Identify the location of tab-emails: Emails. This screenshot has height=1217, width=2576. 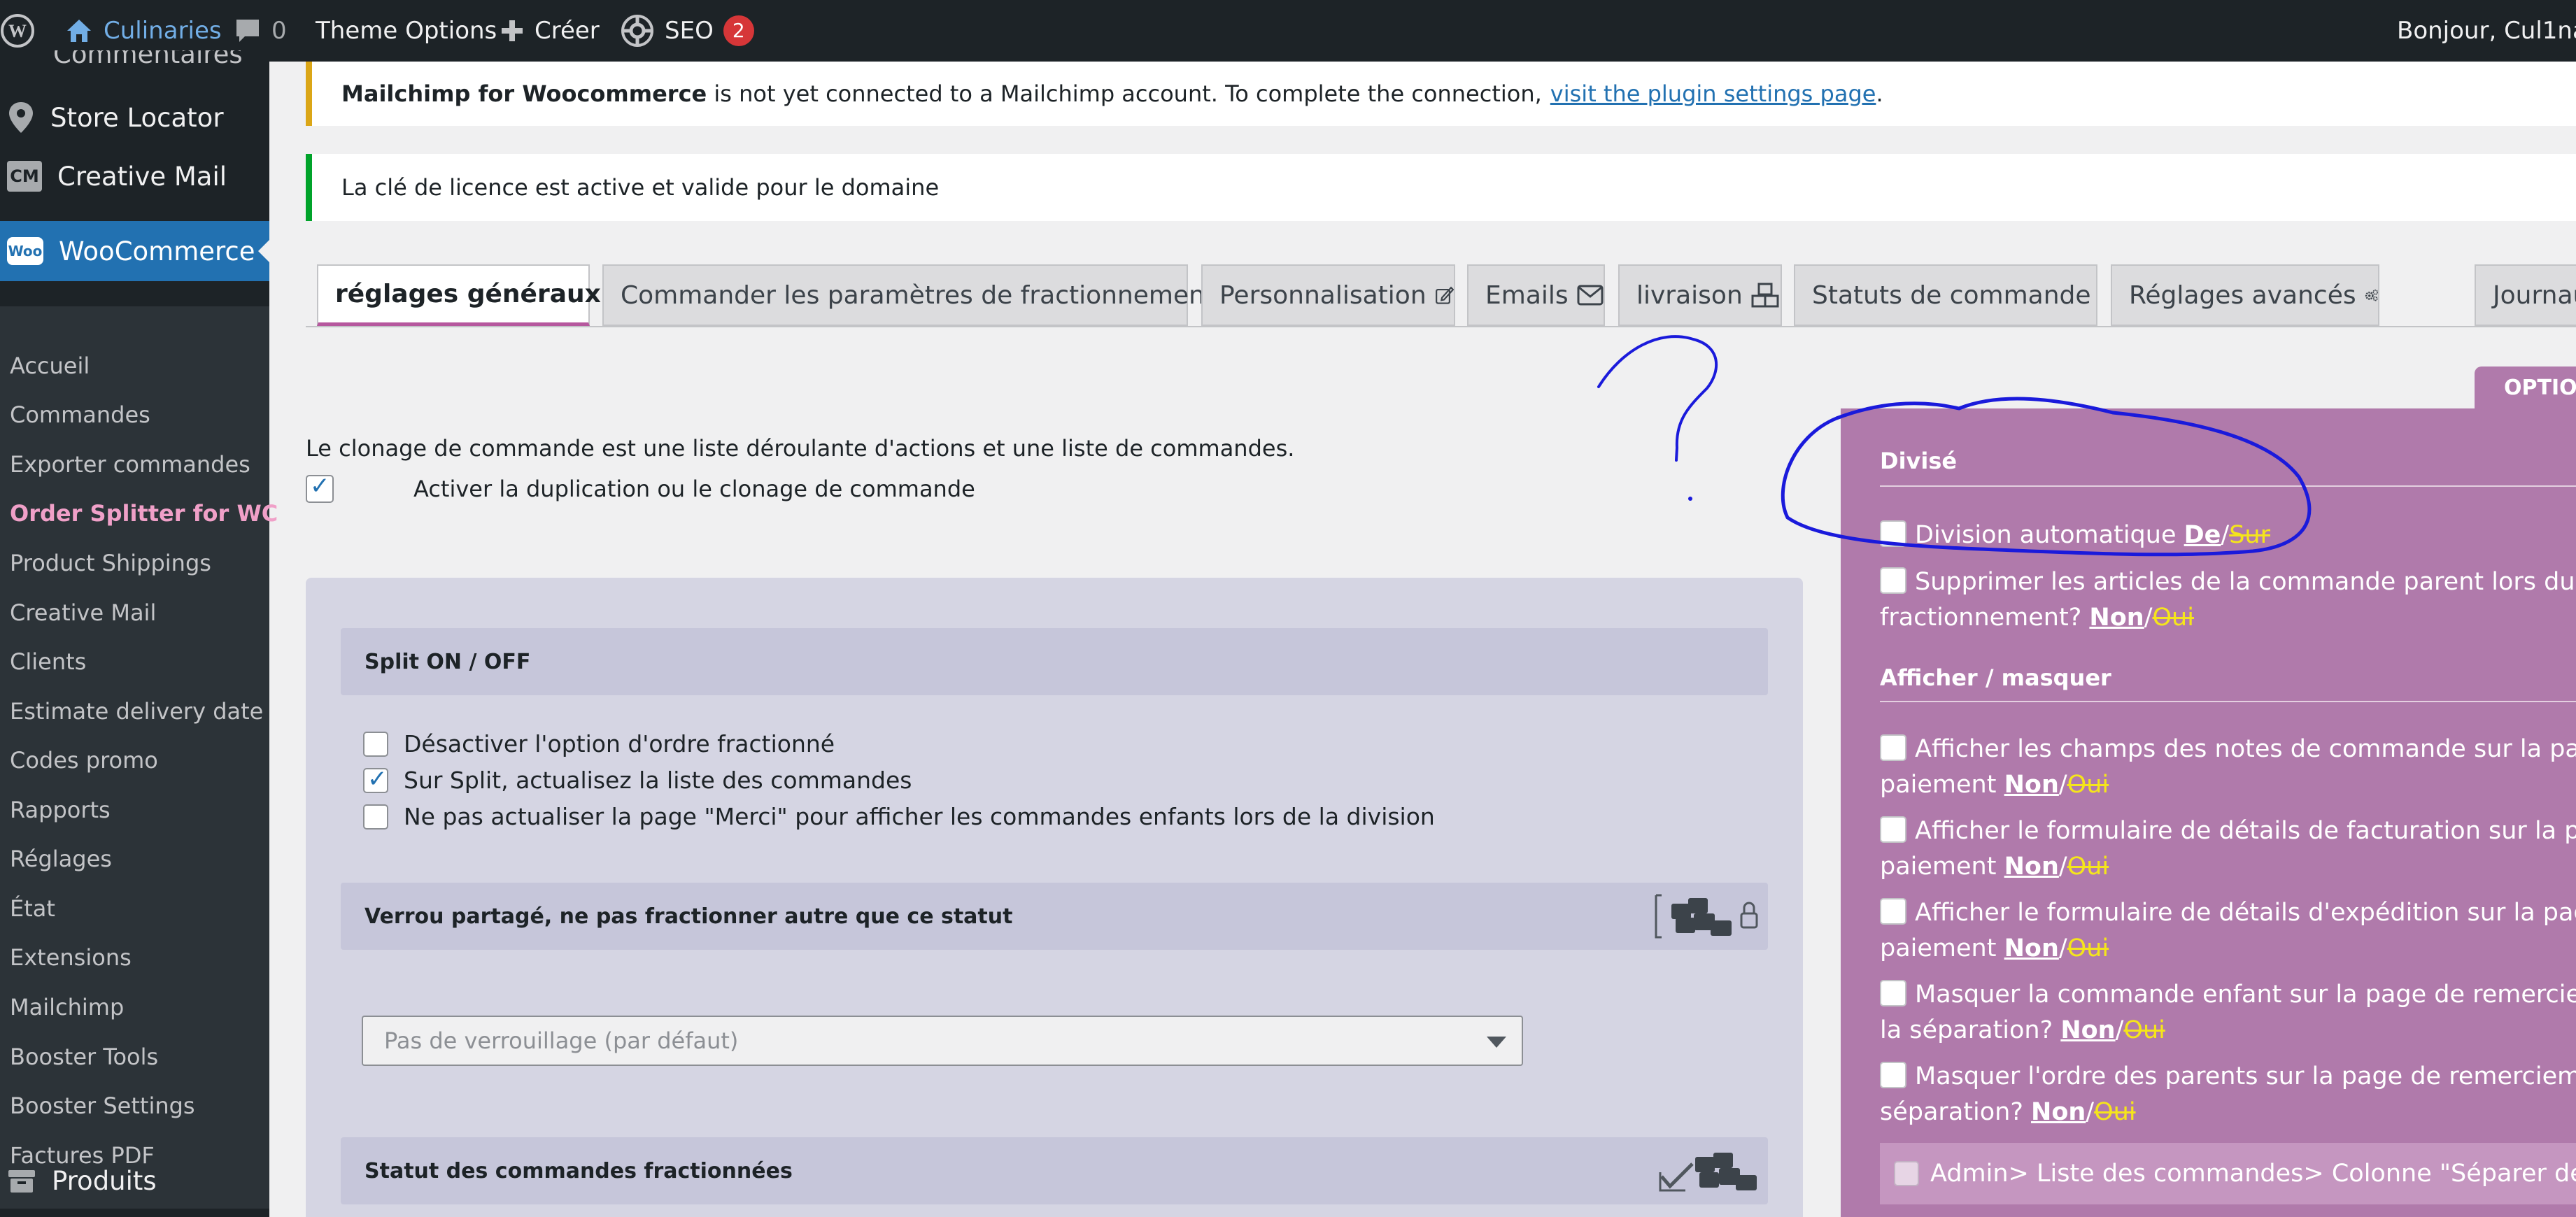
(1536, 295).